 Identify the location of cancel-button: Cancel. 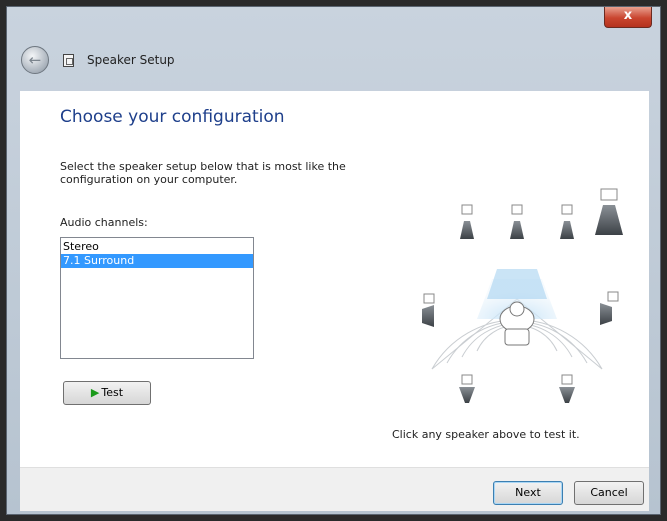
(609, 493).